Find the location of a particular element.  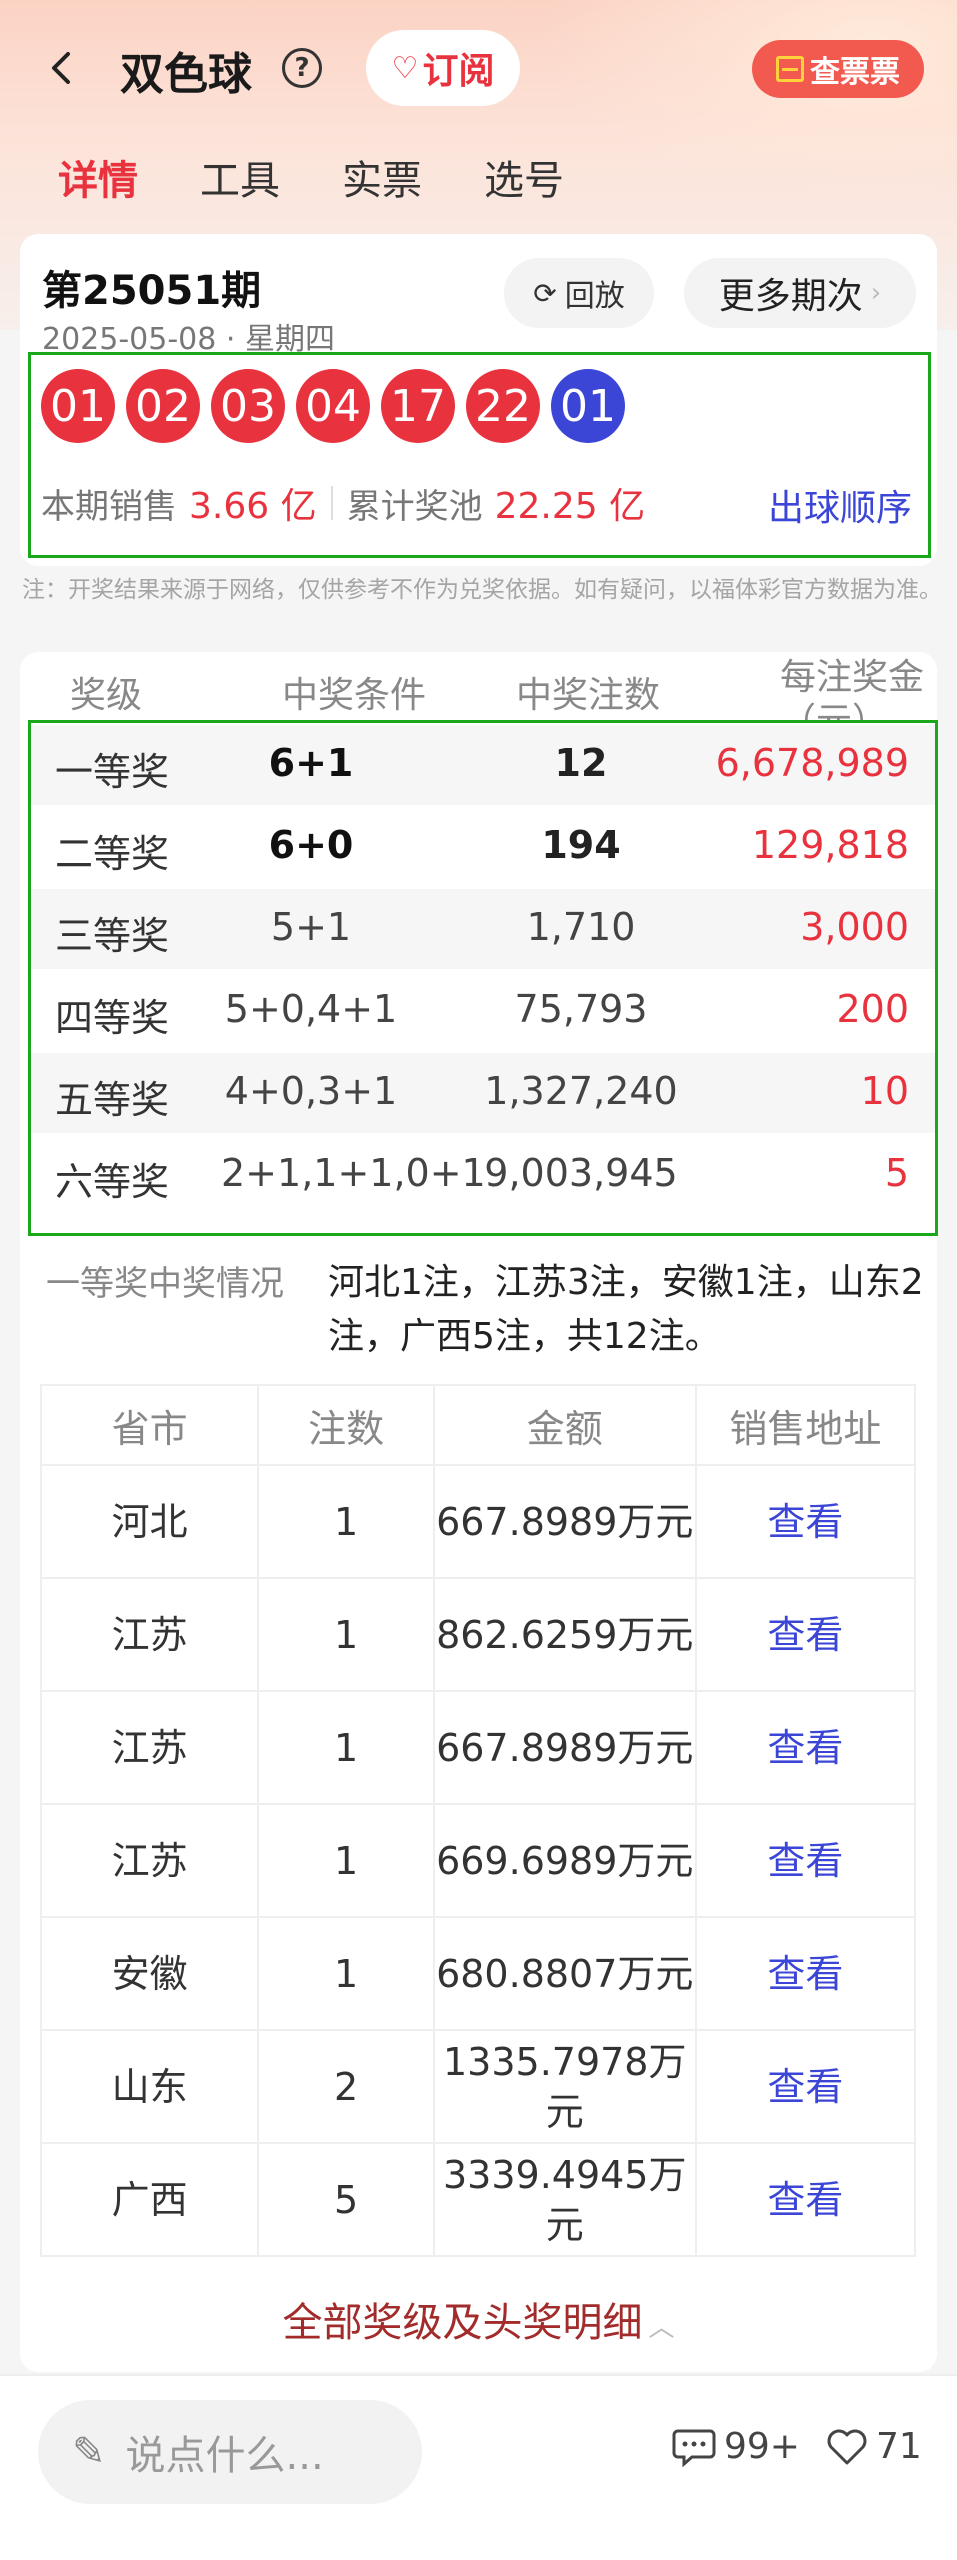

heart-icon is located at coordinates (847, 2446).